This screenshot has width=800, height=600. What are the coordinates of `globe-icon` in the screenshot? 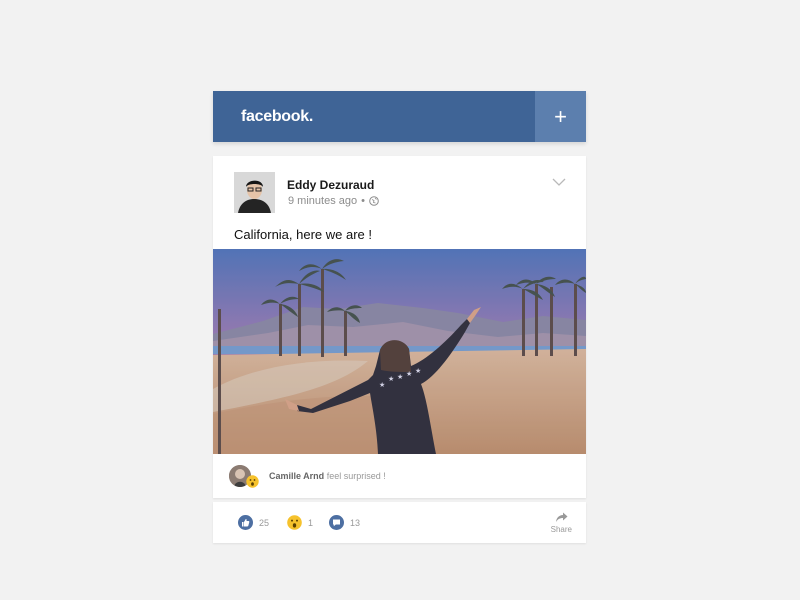 It's located at (374, 201).